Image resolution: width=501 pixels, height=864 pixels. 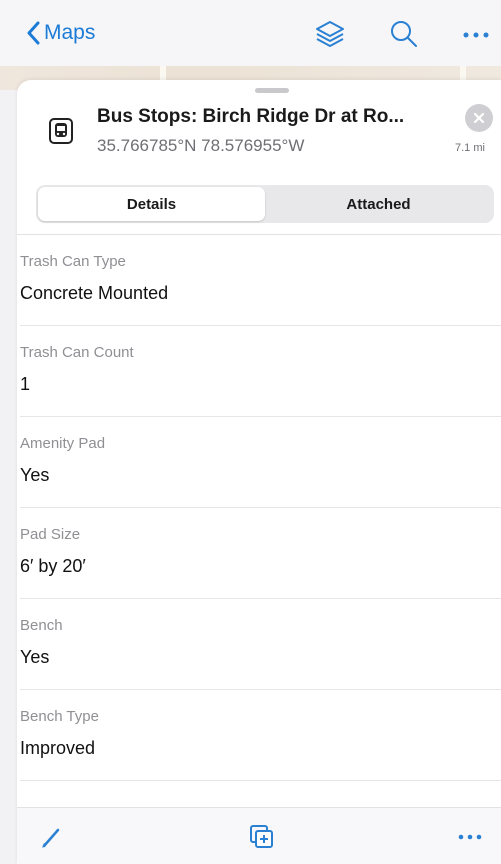 What do you see at coordinates (59, 716) in the screenshot?
I see `attribute-label: Bench Type` at bounding box center [59, 716].